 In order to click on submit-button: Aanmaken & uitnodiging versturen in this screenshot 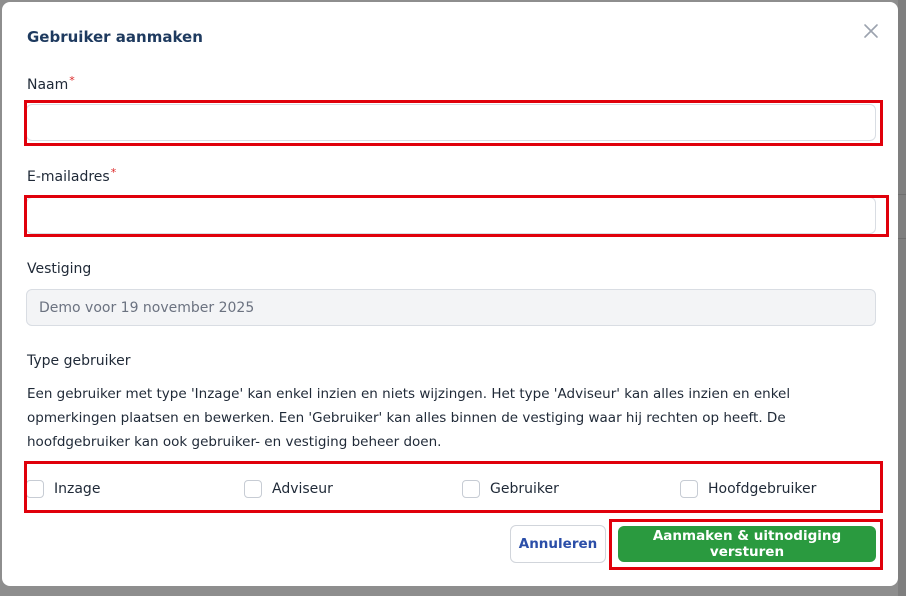, I will do `click(747, 544)`.